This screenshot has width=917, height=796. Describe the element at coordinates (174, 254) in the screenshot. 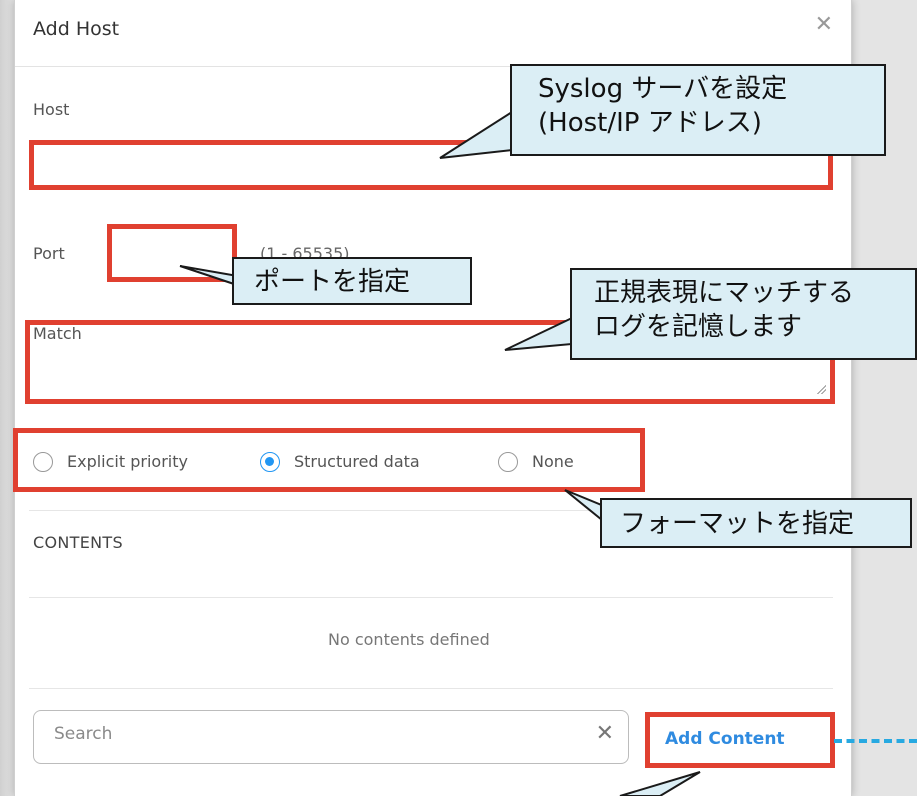

I see `port-input` at that location.